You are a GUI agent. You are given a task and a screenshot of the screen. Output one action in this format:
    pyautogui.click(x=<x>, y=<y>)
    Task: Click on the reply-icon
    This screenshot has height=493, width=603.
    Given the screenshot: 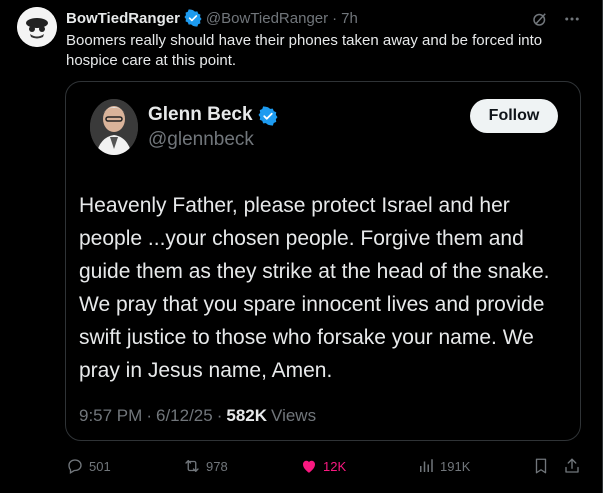 What is the action you would take?
    pyautogui.click(x=75, y=466)
    